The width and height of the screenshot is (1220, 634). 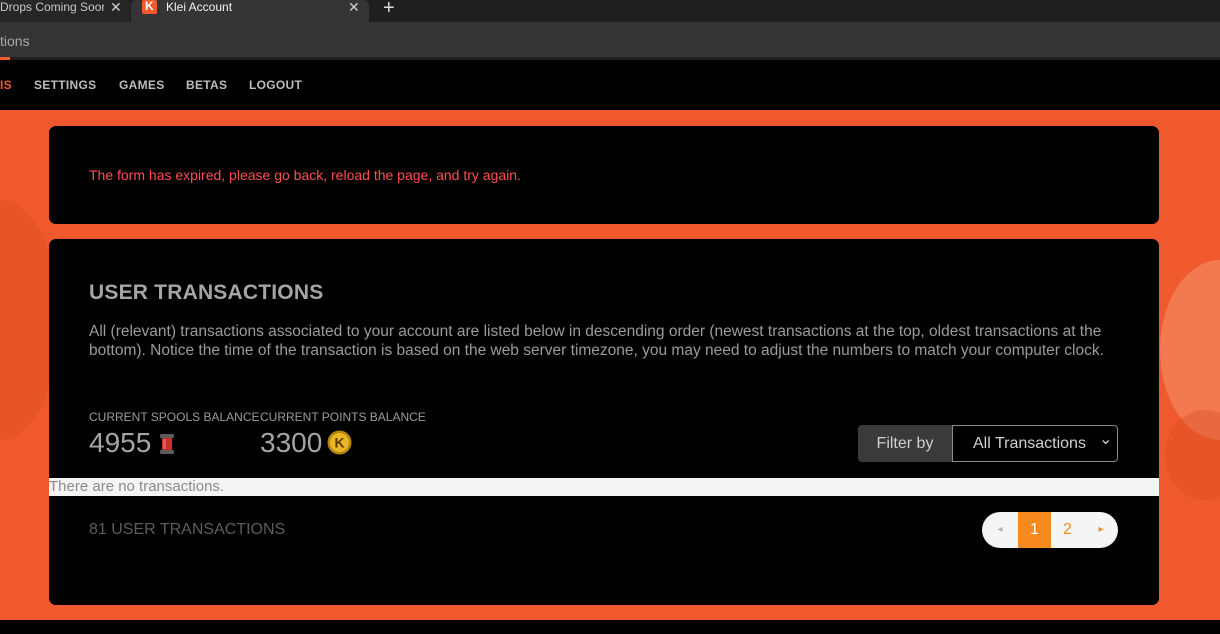 I want to click on page-footer-strip, so click(x=610, y=627).